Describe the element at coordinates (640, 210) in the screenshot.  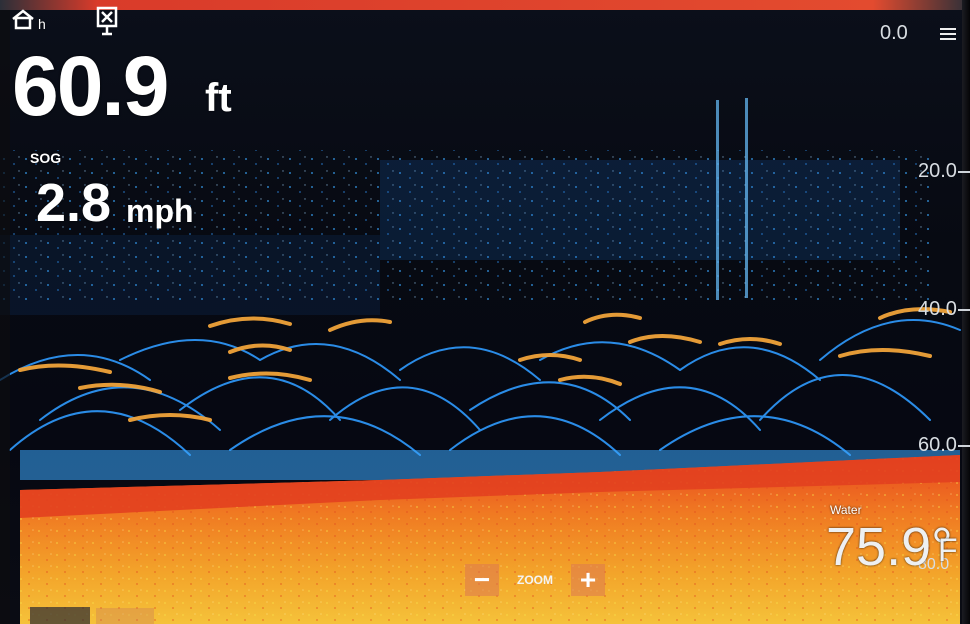
I see `plankton-cloud` at that location.